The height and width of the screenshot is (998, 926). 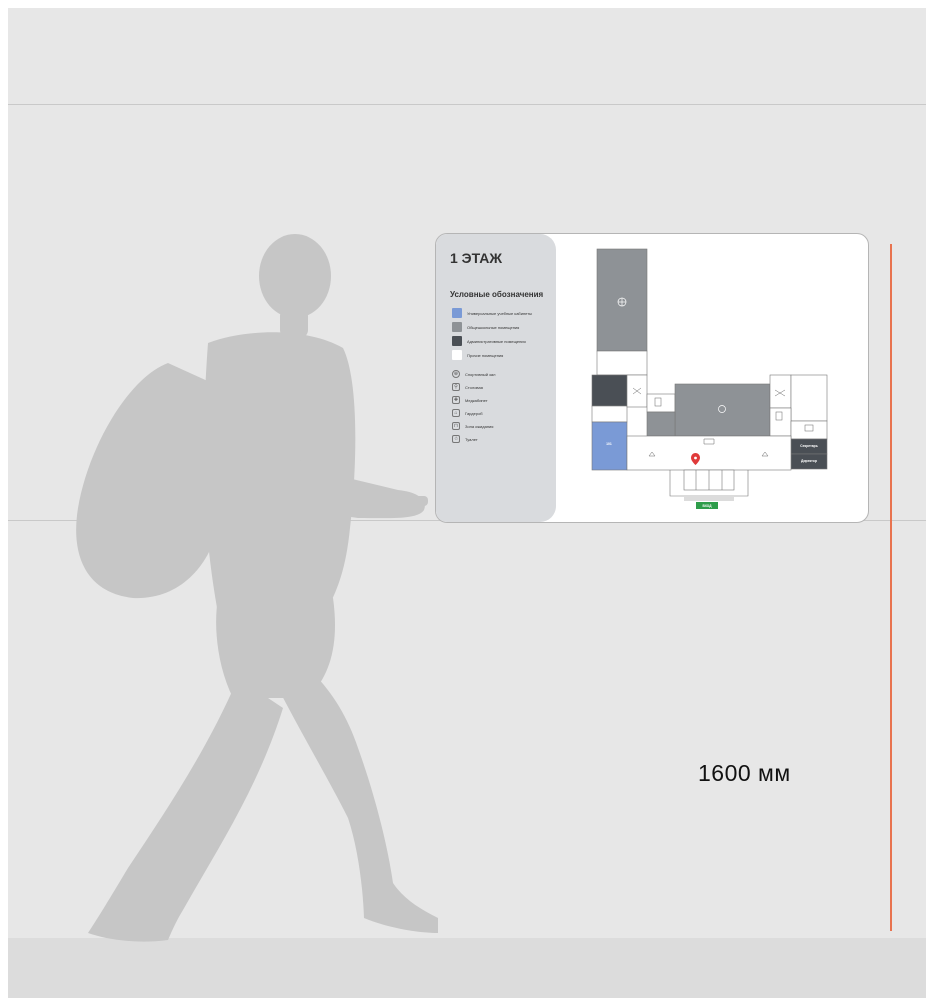 What do you see at coordinates (493, 327) in the screenshot?
I see `legend-label: Общешкольные помещения` at bounding box center [493, 327].